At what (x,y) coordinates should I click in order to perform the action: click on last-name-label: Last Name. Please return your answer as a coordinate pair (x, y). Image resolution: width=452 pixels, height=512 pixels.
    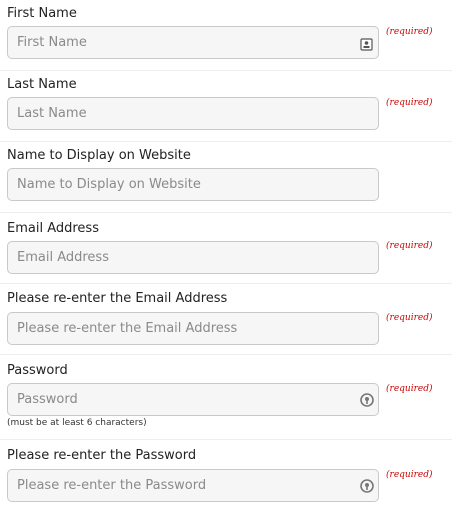
    Looking at the image, I should click on (42, 84).